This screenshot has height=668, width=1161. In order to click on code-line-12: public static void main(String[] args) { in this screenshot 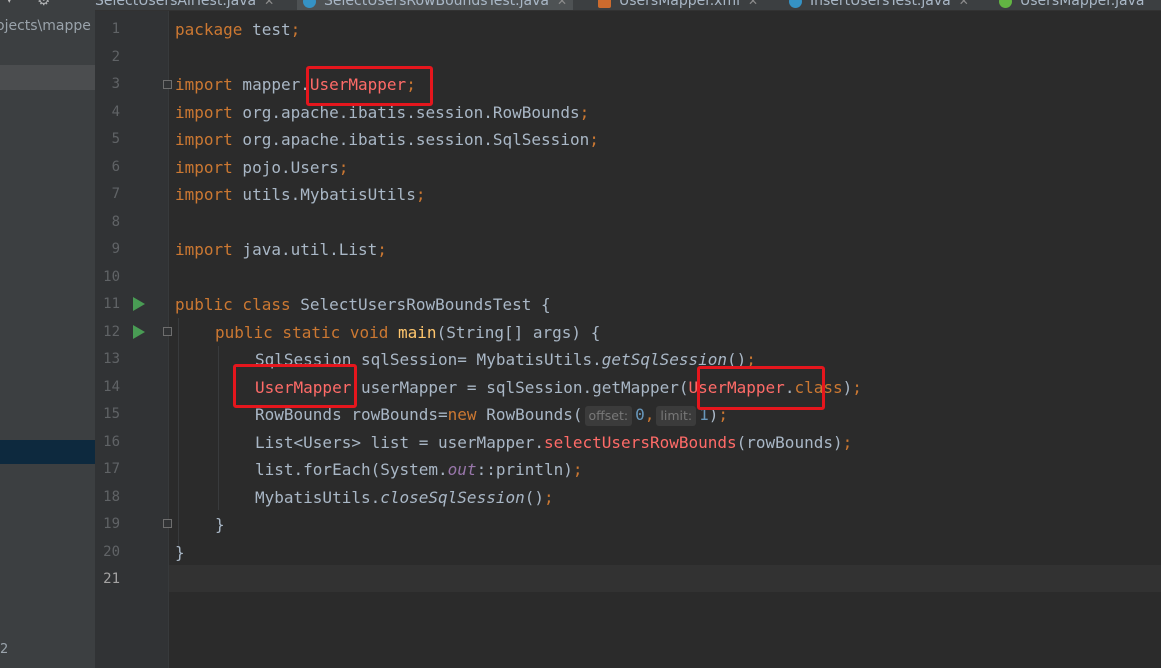, I will do `click(407, 332)`.